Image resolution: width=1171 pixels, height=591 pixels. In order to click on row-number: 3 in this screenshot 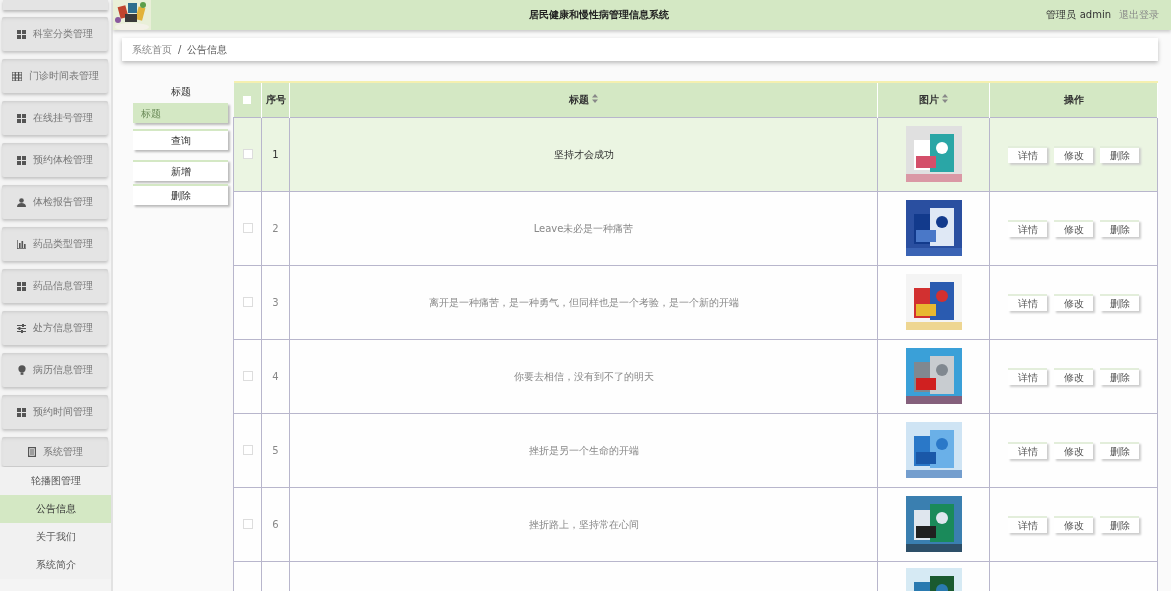, I will do `click(275, 302)`.